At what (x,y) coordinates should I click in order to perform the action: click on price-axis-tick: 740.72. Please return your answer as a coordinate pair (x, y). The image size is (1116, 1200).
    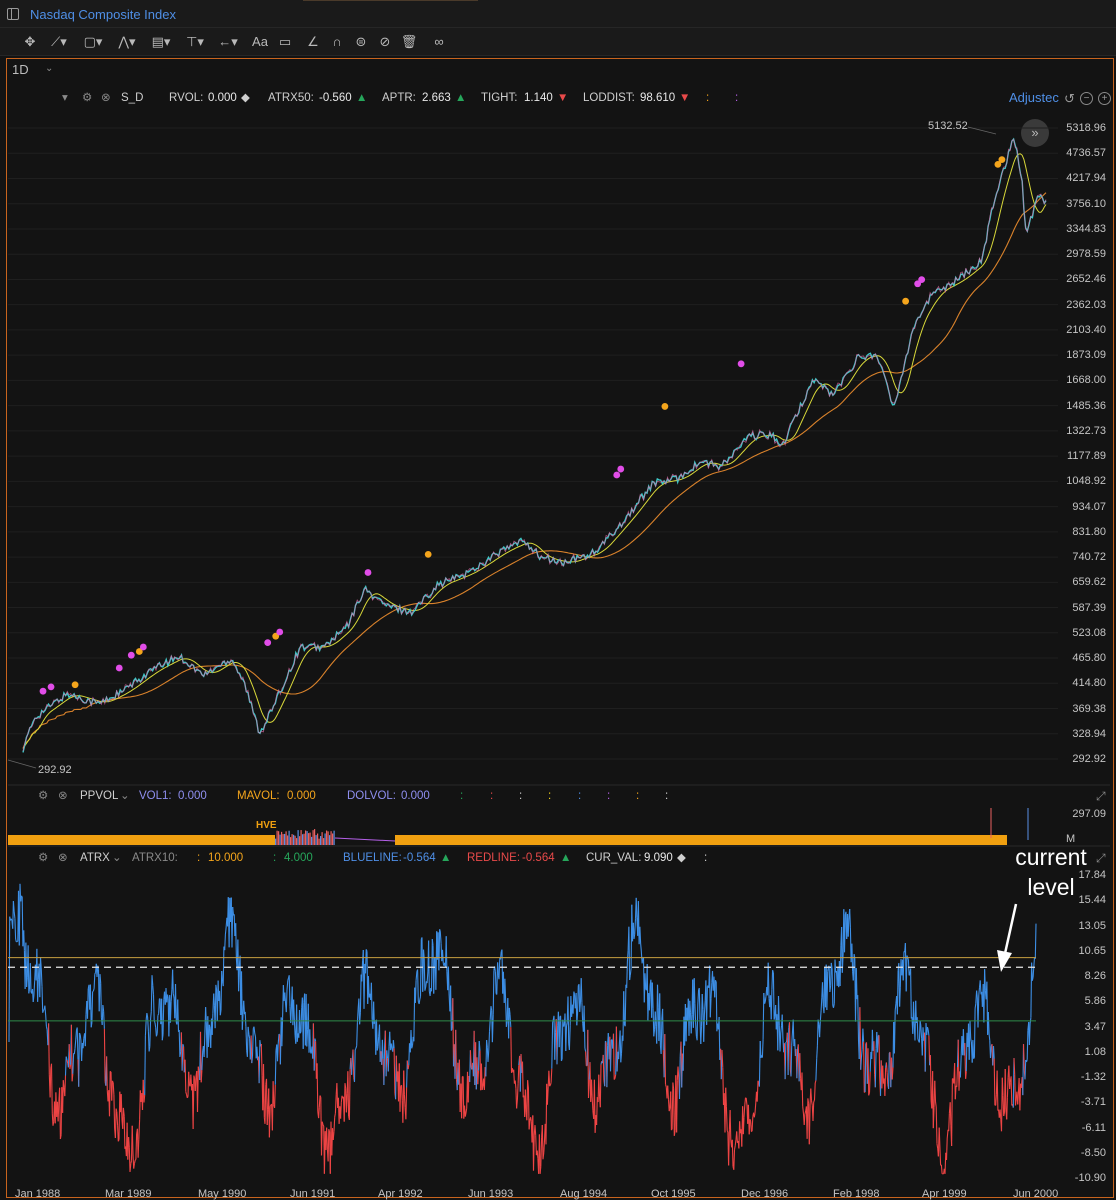
    Looking at the image, I should click on (1089, 557).